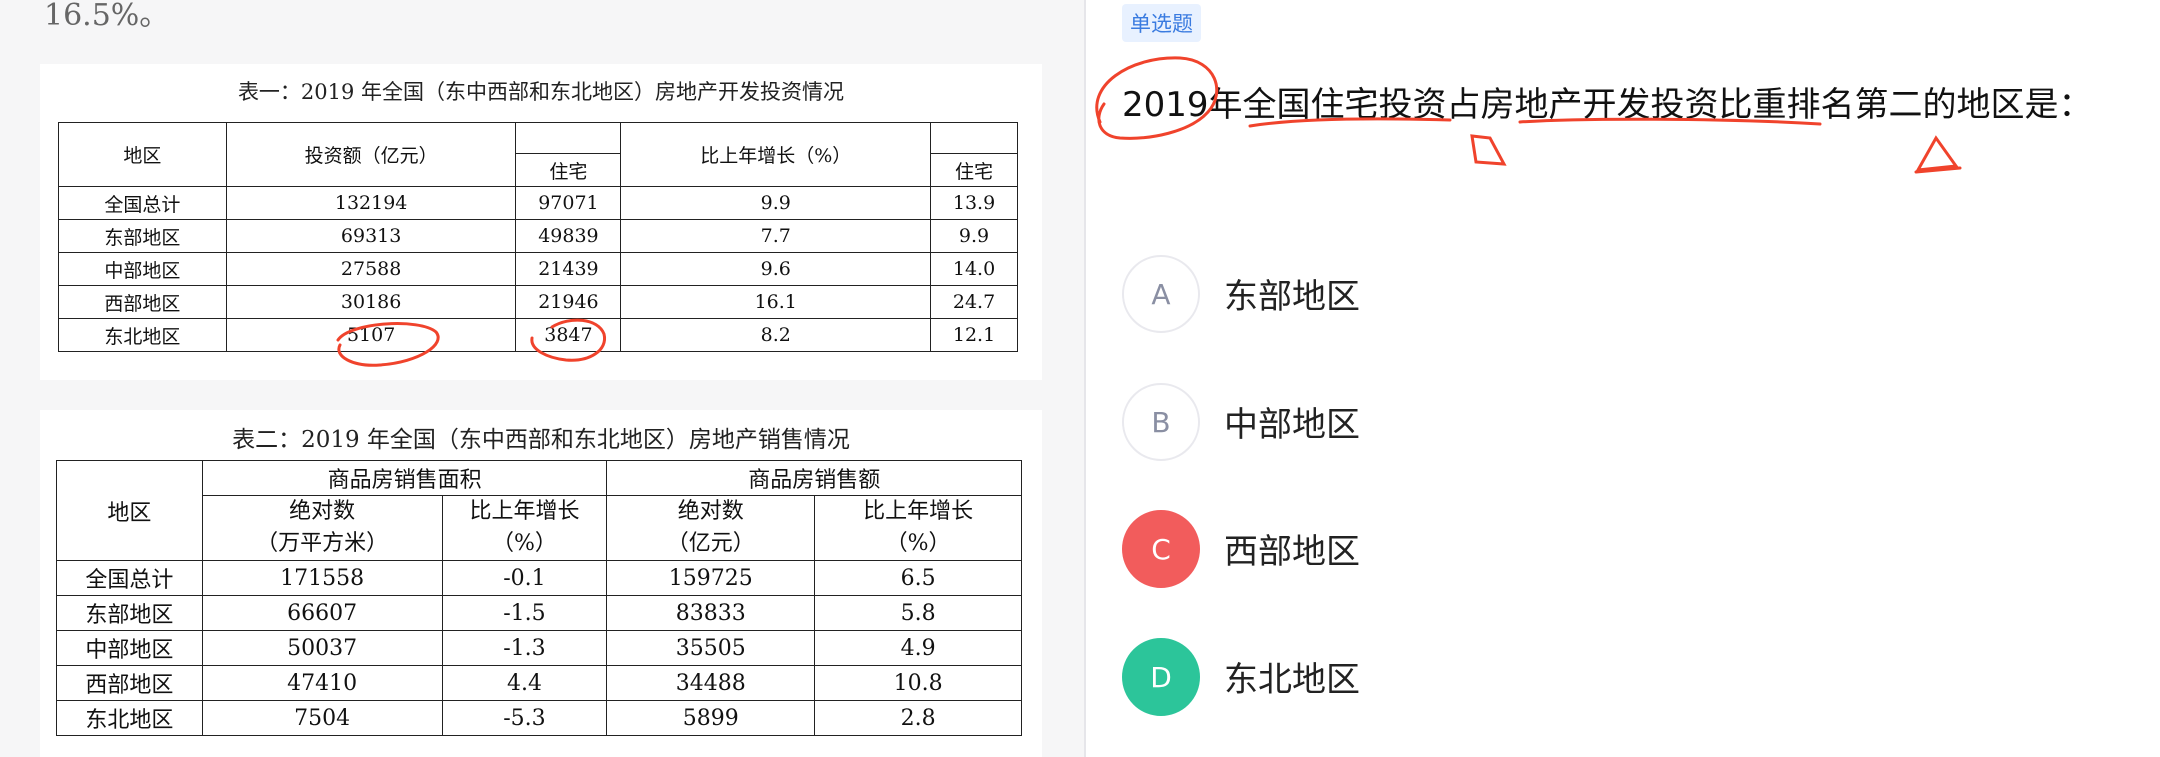 This screenshot has width=2160, height=757. Describe the element at coordinates (918, 528) in the screenshot. I see `header-amount-growth: 比上年增长 （%）` at that location.